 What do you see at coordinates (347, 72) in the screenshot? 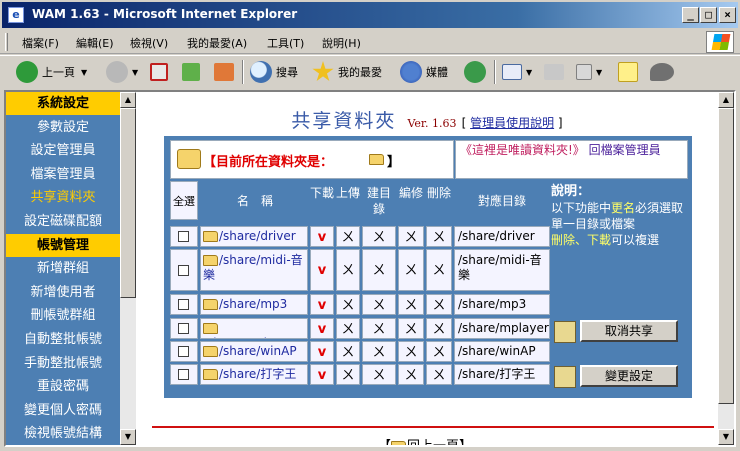
I see `favorites-button: 我的最愛` at bounding box center [347, 72].